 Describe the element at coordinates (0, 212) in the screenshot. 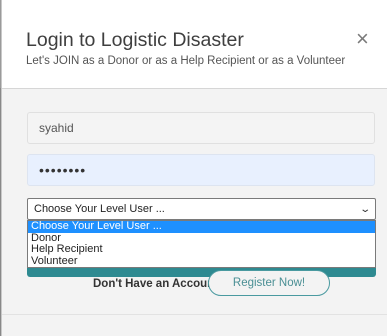

I see `modal-left-edge` at that location.